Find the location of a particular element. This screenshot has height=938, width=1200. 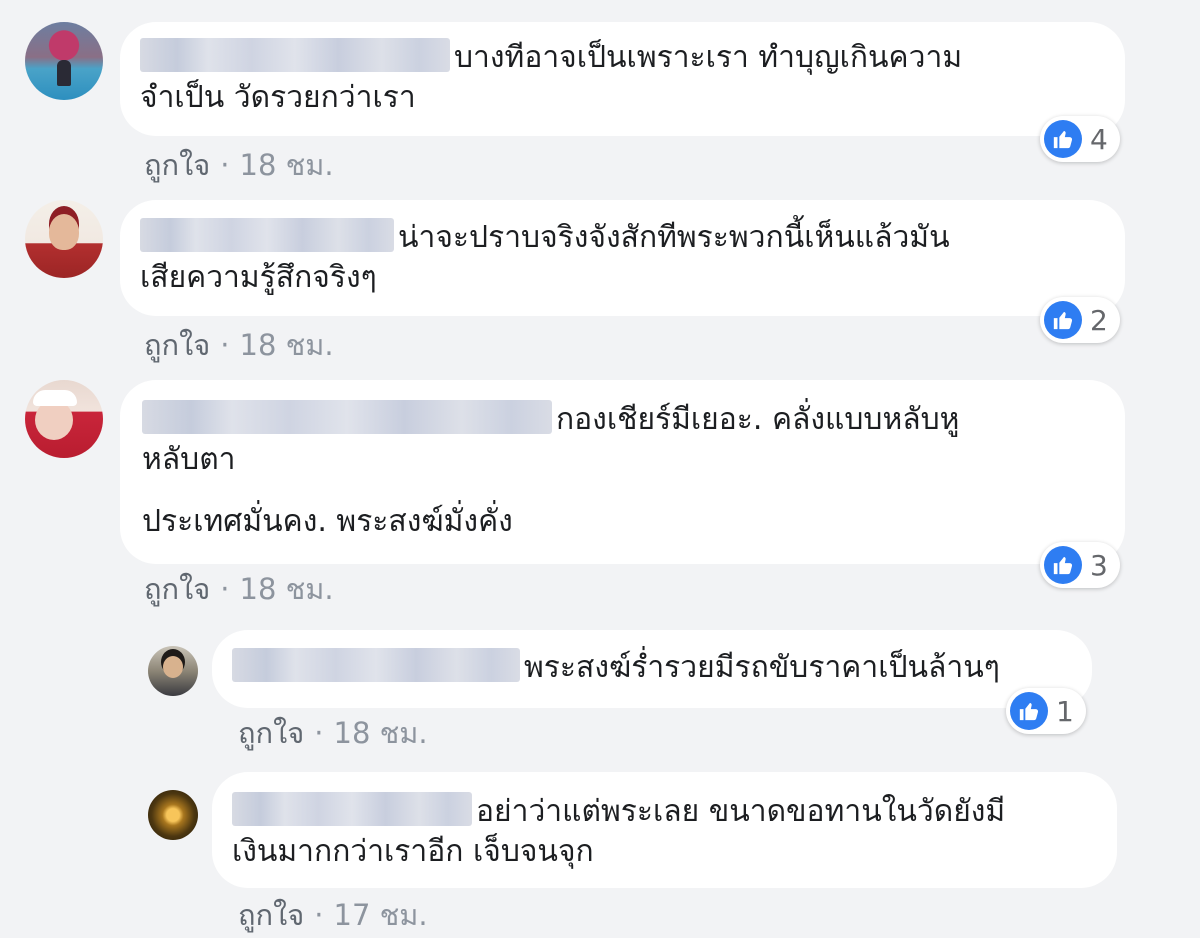

comment-text-line-1: บางทีอาจเป็นเพราะเรา ทำบุญเกินความ is located at coordinates (620, 58).